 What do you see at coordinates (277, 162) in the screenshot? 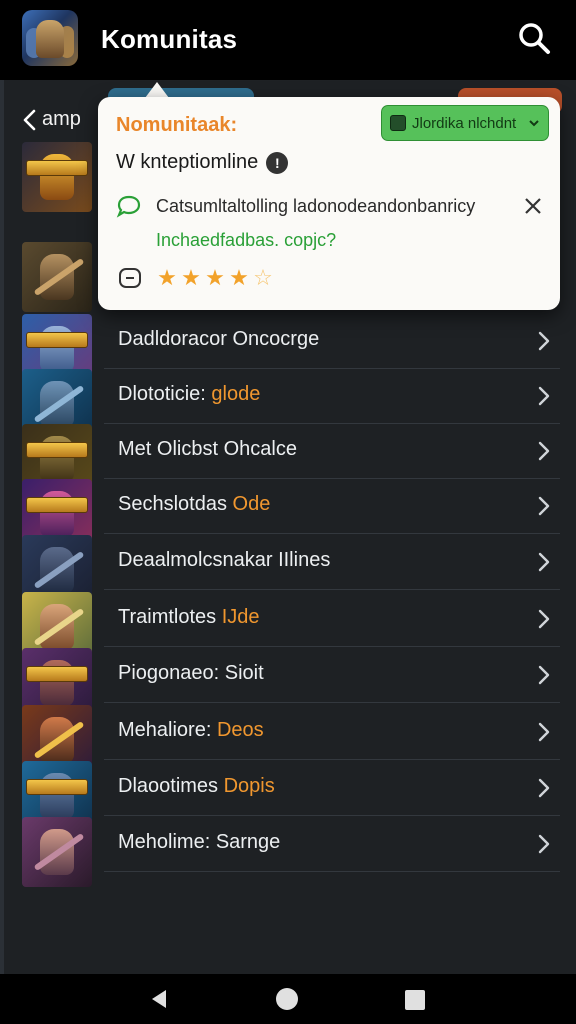
I see `info-icon: !` at bounding box center [277, 162].